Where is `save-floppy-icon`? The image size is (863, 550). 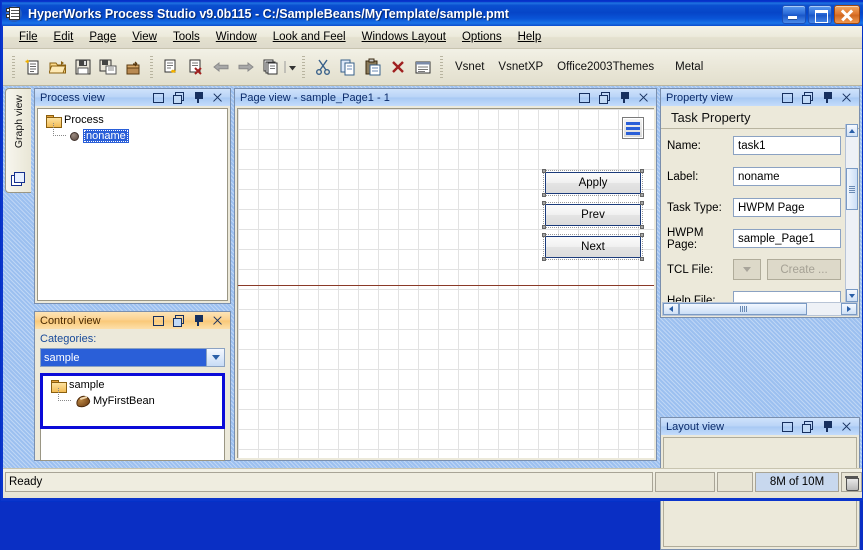
save-floppy-icon is located at coordinates (82, 67).